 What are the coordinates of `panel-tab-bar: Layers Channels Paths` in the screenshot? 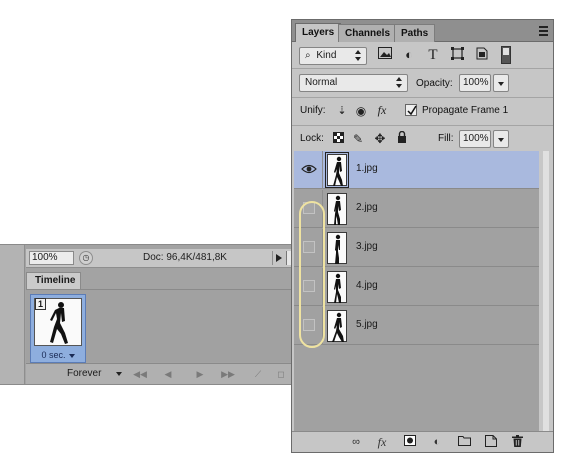 It's located at (422, 31).